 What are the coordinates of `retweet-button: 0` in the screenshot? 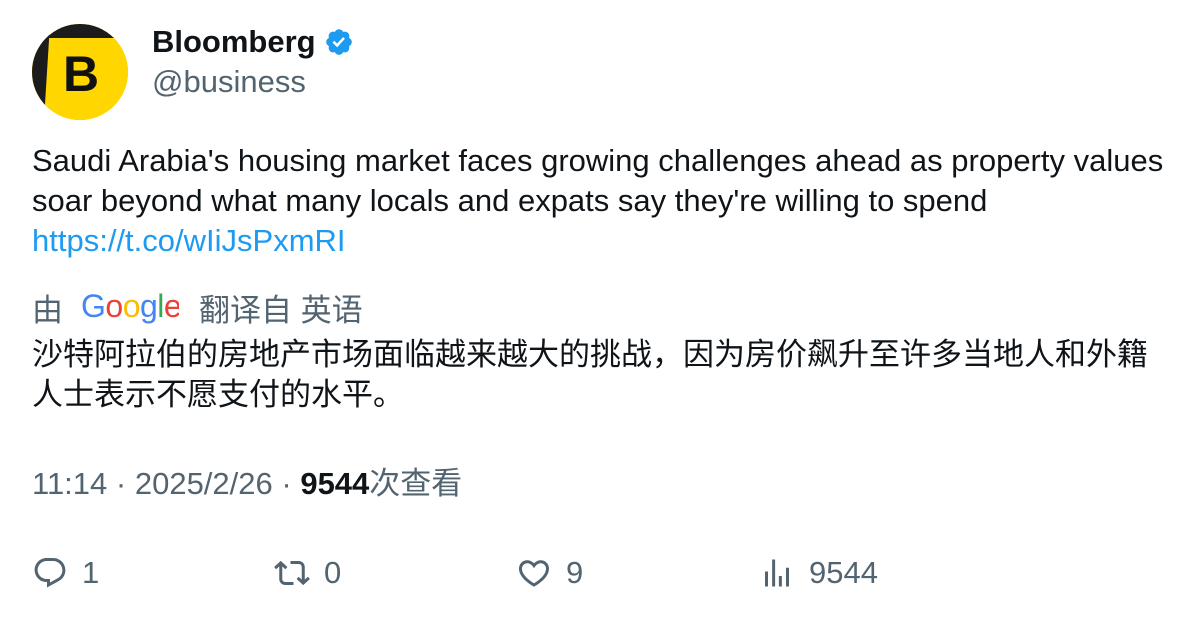 It's located at (307, 573).